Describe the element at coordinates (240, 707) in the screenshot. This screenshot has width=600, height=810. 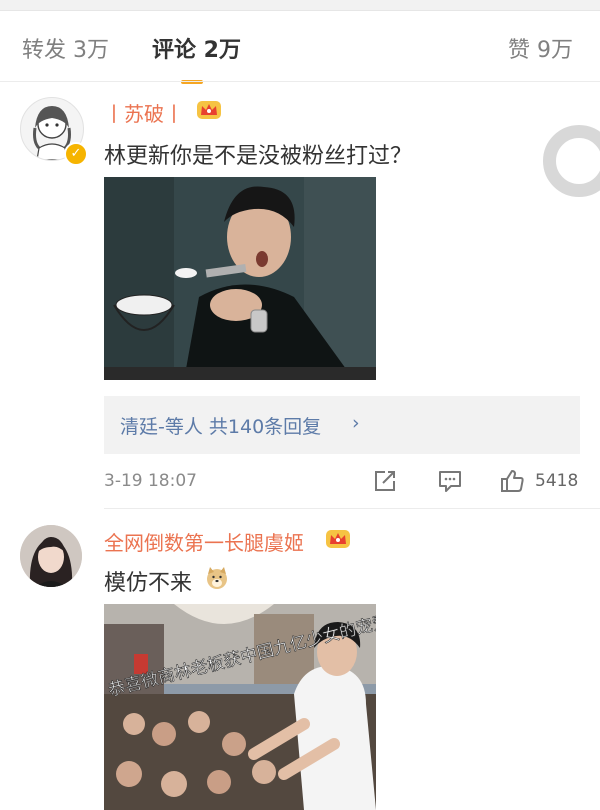
I see `comment-photo: 恭喜微商林老板获中国九亿少女的宠爱` at that location.